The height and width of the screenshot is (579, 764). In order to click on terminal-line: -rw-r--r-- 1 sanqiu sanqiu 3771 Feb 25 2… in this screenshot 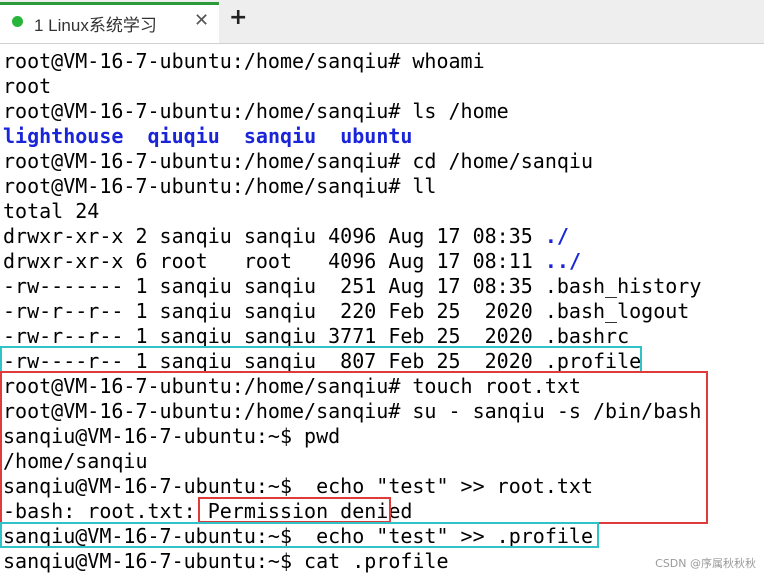, I will do `click(316, 336)`.